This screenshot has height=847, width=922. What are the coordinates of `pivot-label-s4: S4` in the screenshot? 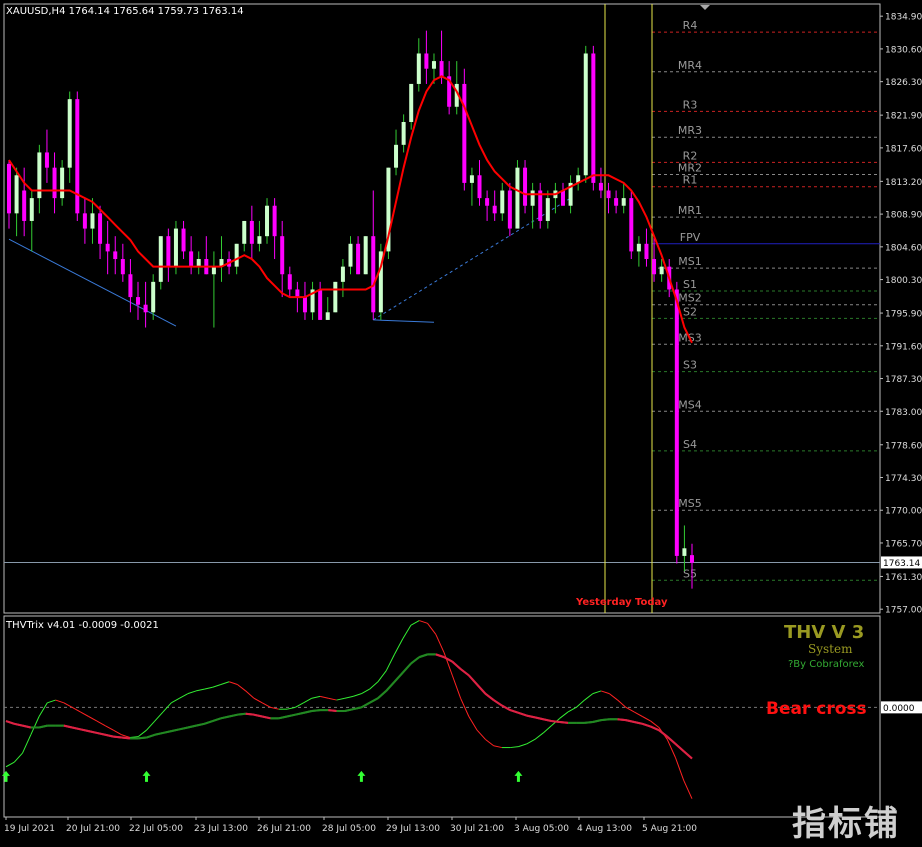 It's located at (690, 444).